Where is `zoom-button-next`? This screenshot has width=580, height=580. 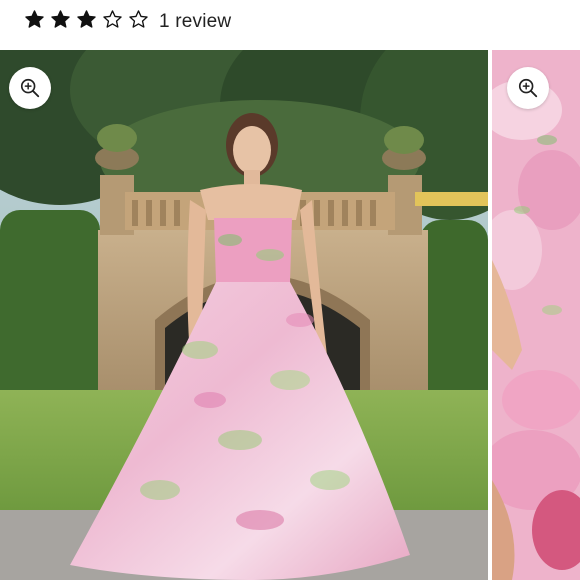 zoom-button-next is located at coordinates (528, 88).